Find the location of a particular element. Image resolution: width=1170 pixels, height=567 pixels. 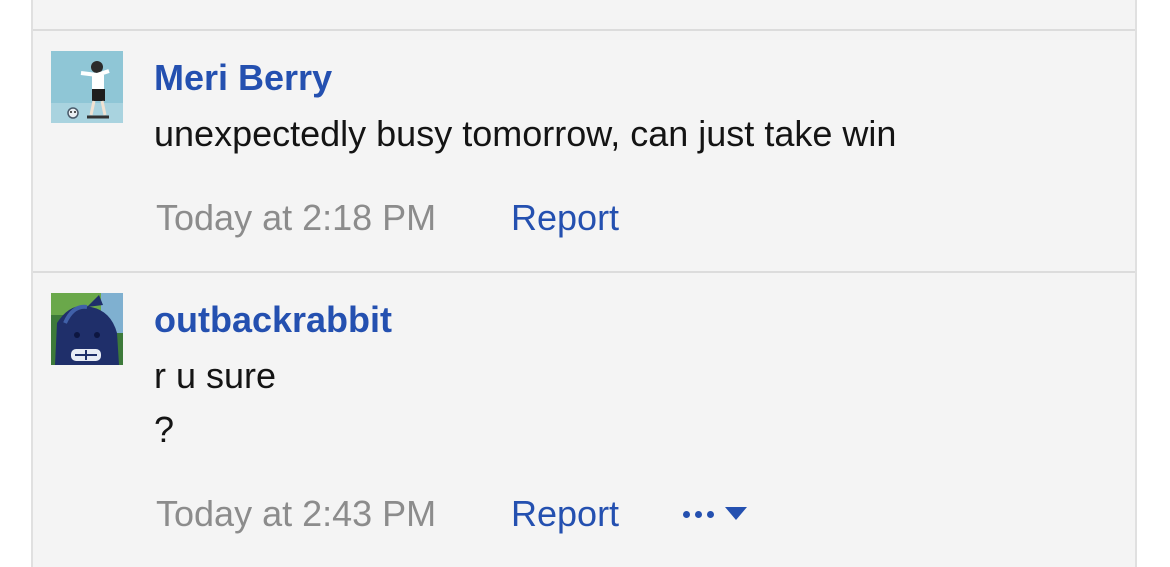

more-options-dropdown-icon is located at coordinates (717, 514).